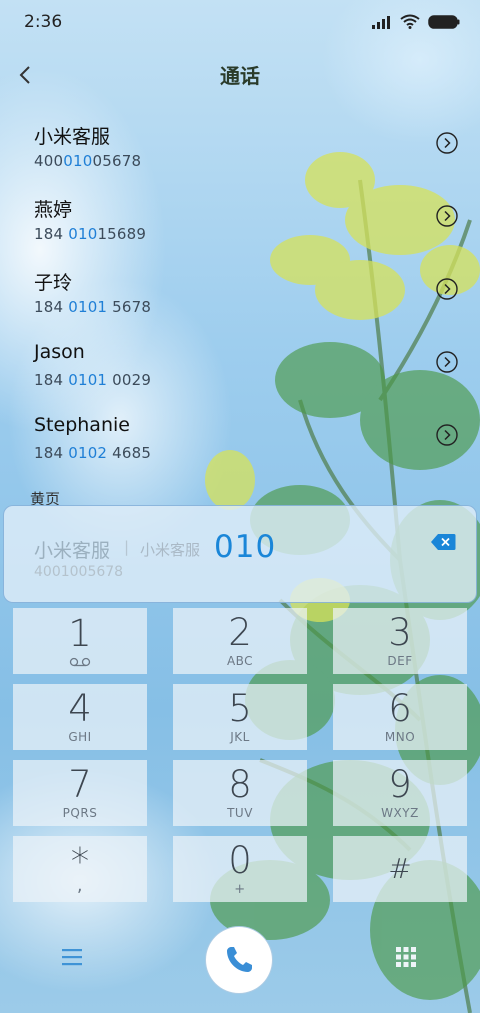  Describe the element at coordinates (245, 547) in the screenshot. I see `dial-input: 010` at that location.